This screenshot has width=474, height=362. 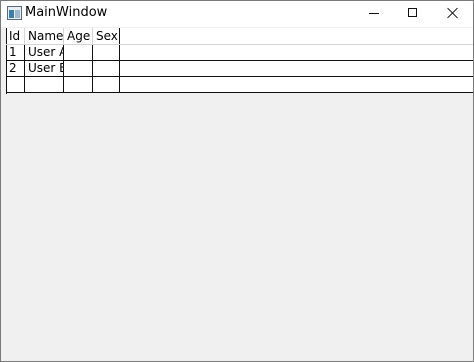 What do you see at coordinates (15, 68) in the screenshot?
I see `cell-id: 2` at bounding box center [15, 68].